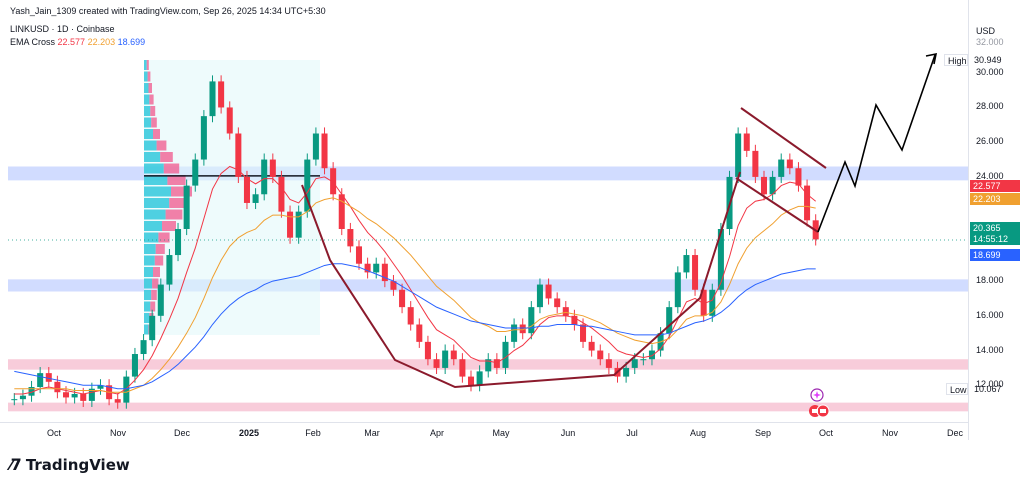 This screenshot has height=485, width=1024. Describe the element at coordinates (698, 433) in the screenshot. I see `x-tick-label: Aug` at that location.